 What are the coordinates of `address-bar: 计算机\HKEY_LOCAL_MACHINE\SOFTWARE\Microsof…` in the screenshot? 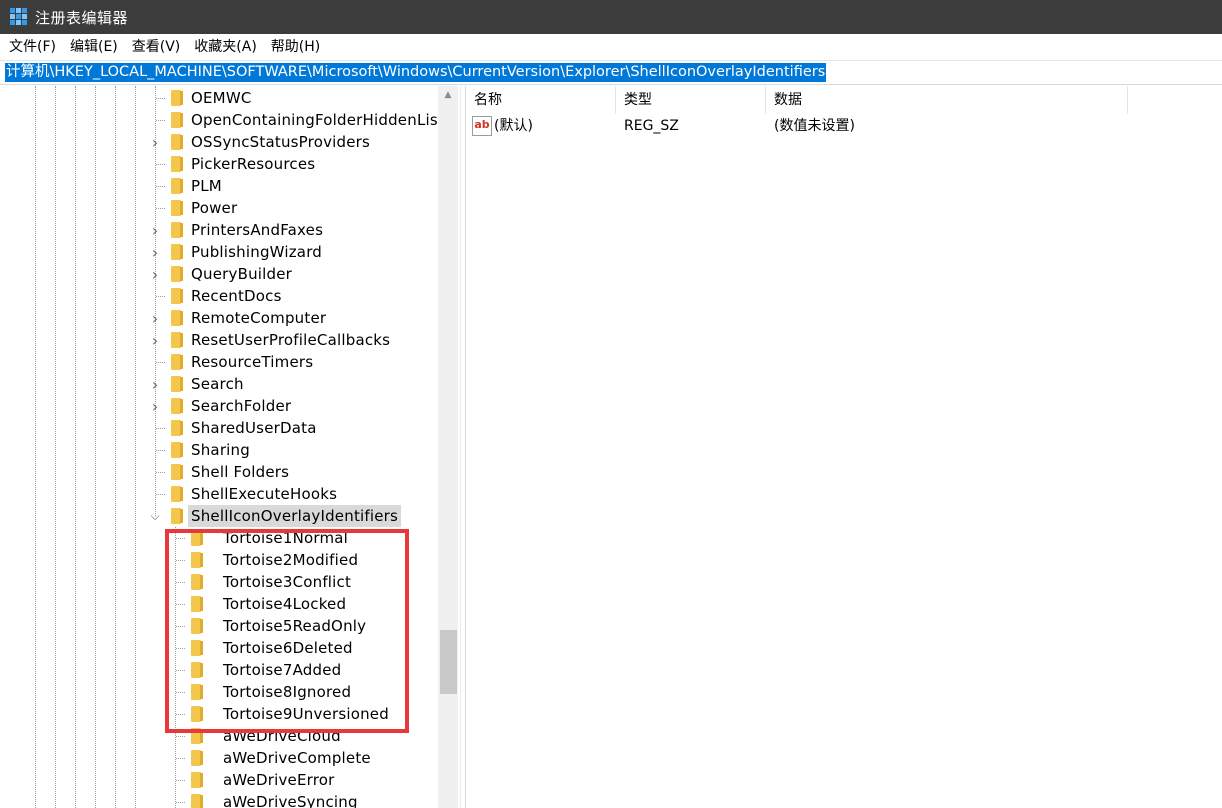 It's located at (611, 72).